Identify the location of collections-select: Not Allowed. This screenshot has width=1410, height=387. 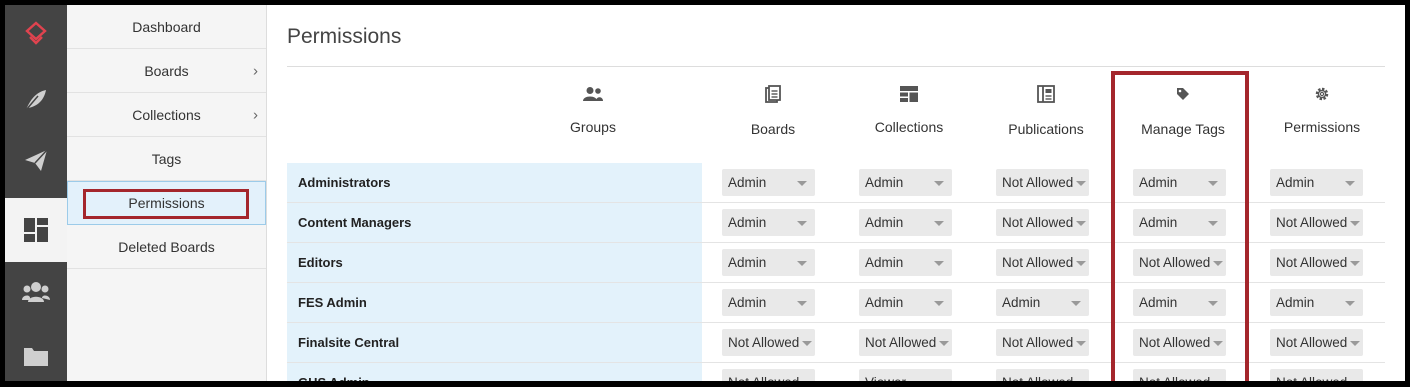
(905, 342).